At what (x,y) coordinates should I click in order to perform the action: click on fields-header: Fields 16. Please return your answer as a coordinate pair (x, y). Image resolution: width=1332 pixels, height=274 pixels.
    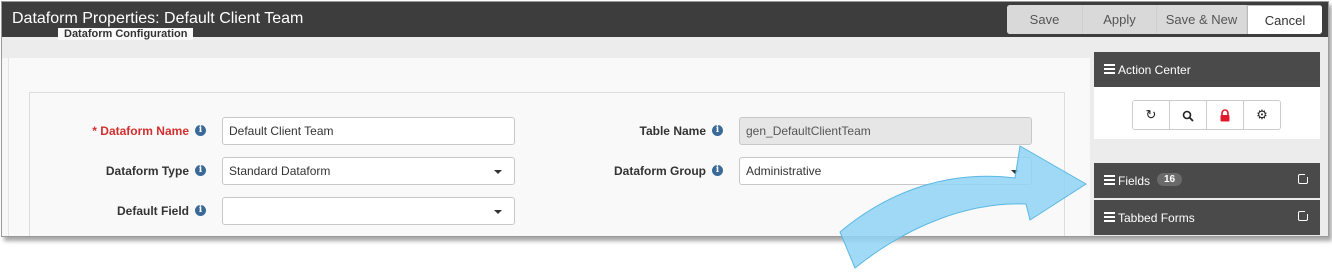
    Looking at the image, I should click on (1207, 180).